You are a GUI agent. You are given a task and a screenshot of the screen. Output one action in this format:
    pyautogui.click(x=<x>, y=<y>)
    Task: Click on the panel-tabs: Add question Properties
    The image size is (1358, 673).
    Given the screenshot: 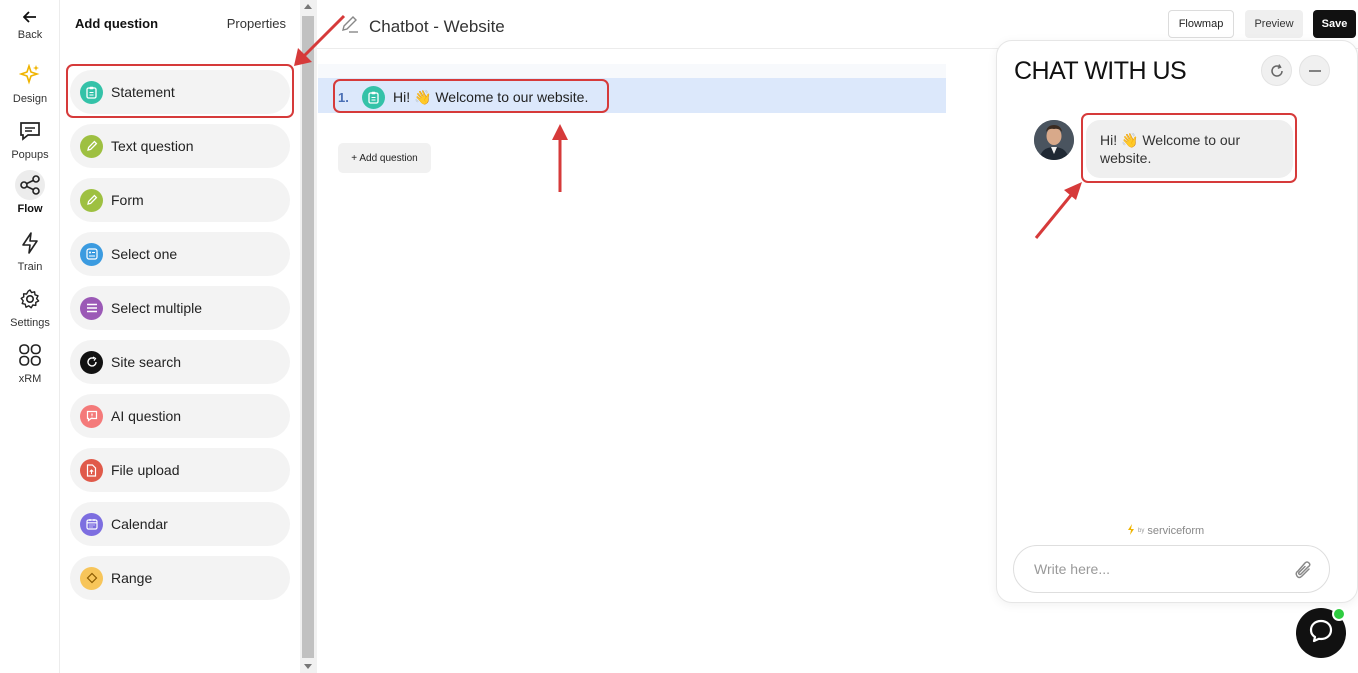 What is the action you would take?
    pyautogui.click(x=180, y=24)
    